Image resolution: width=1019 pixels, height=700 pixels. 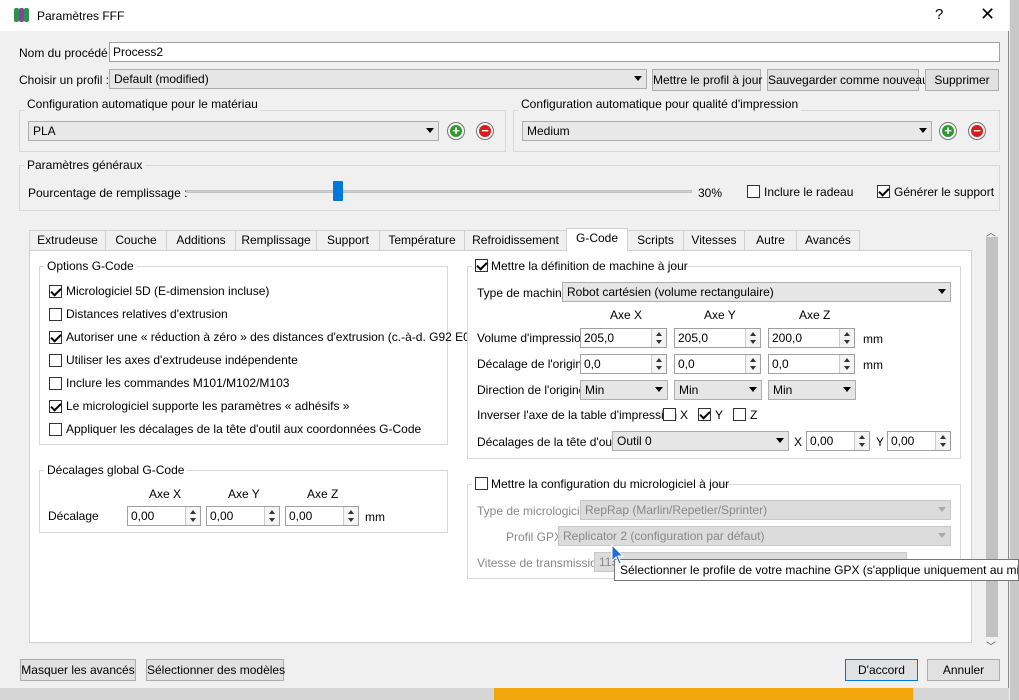 I want to click on global-offset-x-input: 0,00, so click(x=164, y=516).